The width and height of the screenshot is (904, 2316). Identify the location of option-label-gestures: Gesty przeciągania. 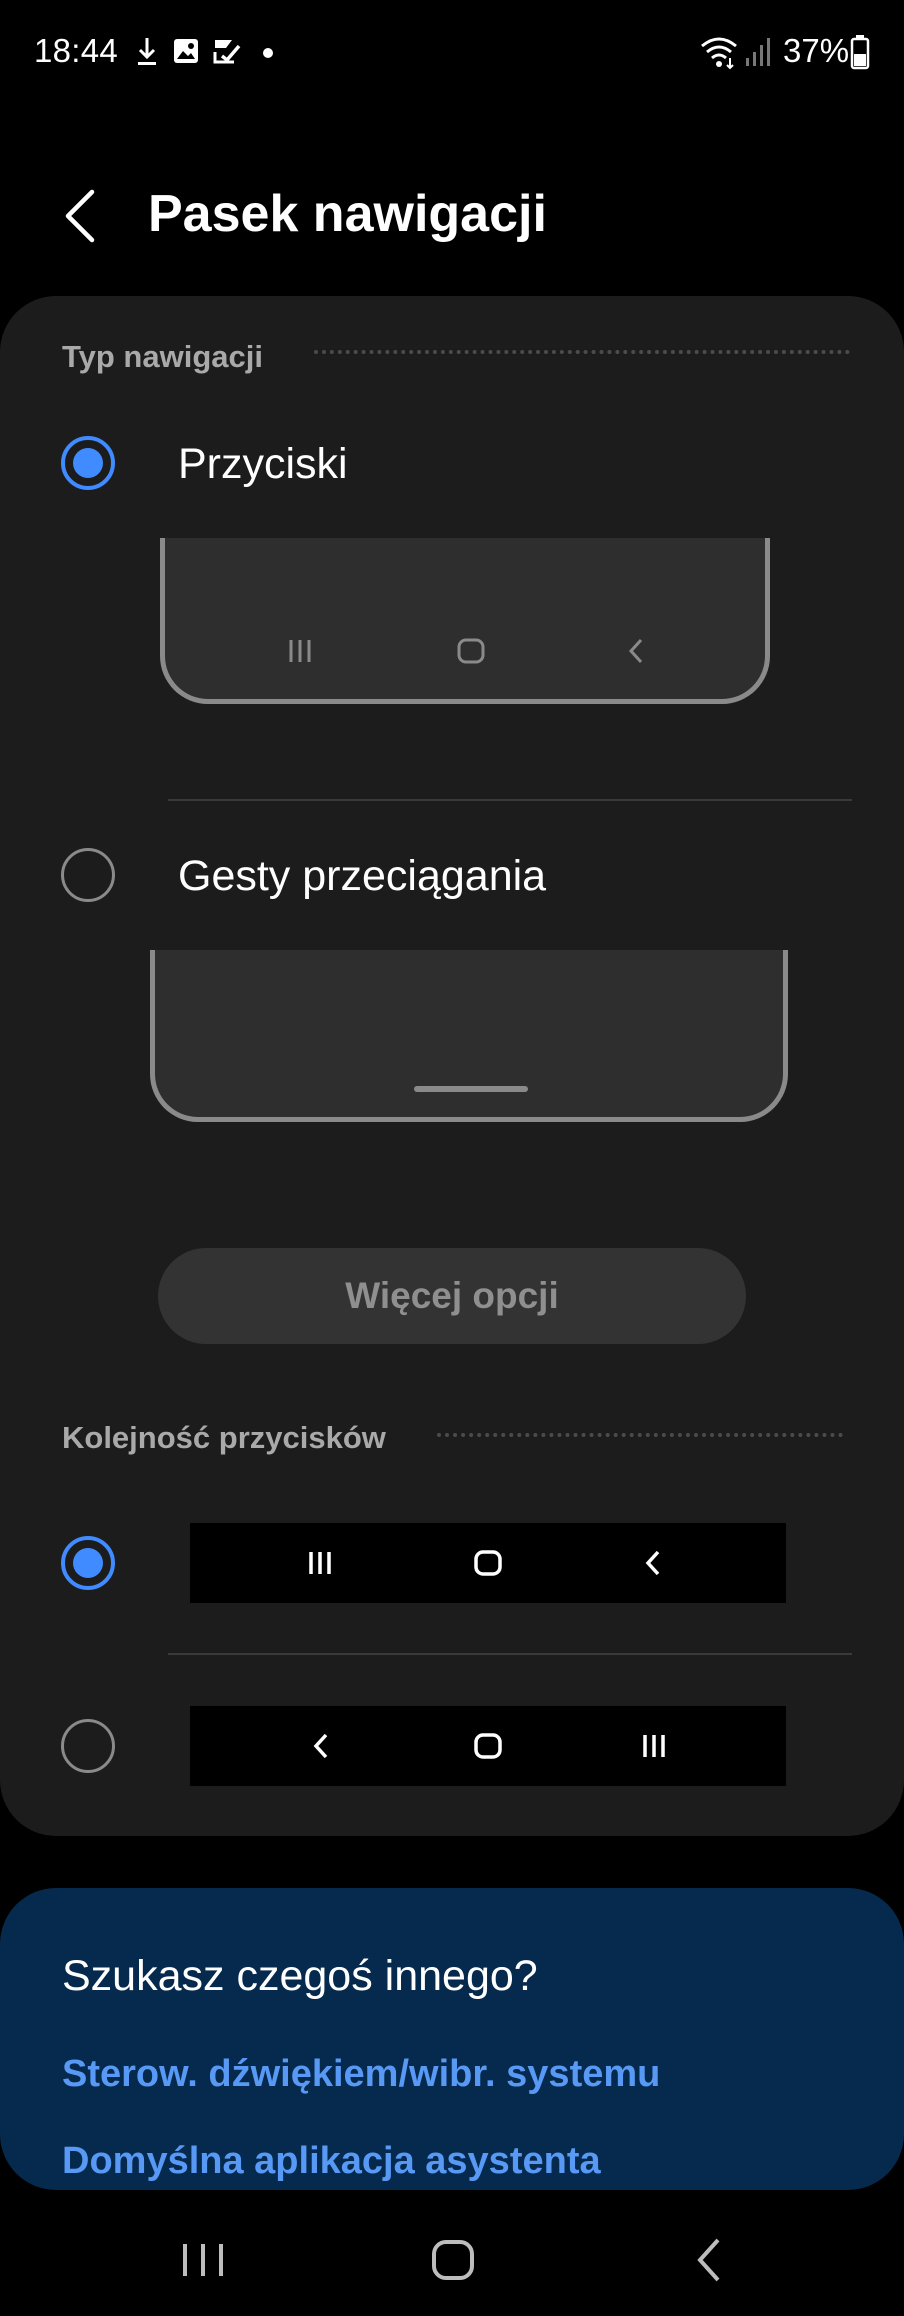
(362, 876).